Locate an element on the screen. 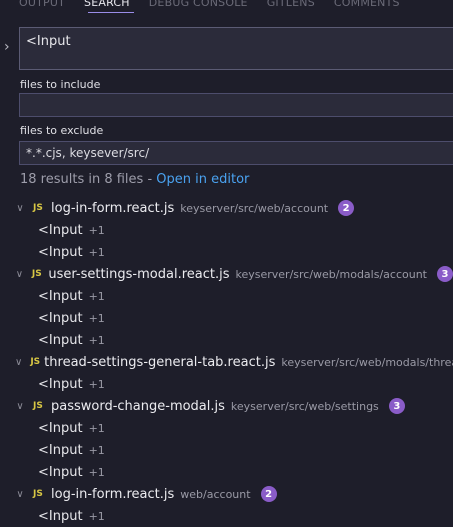  result-file-path: web/account is located at coordinates (215, 494).